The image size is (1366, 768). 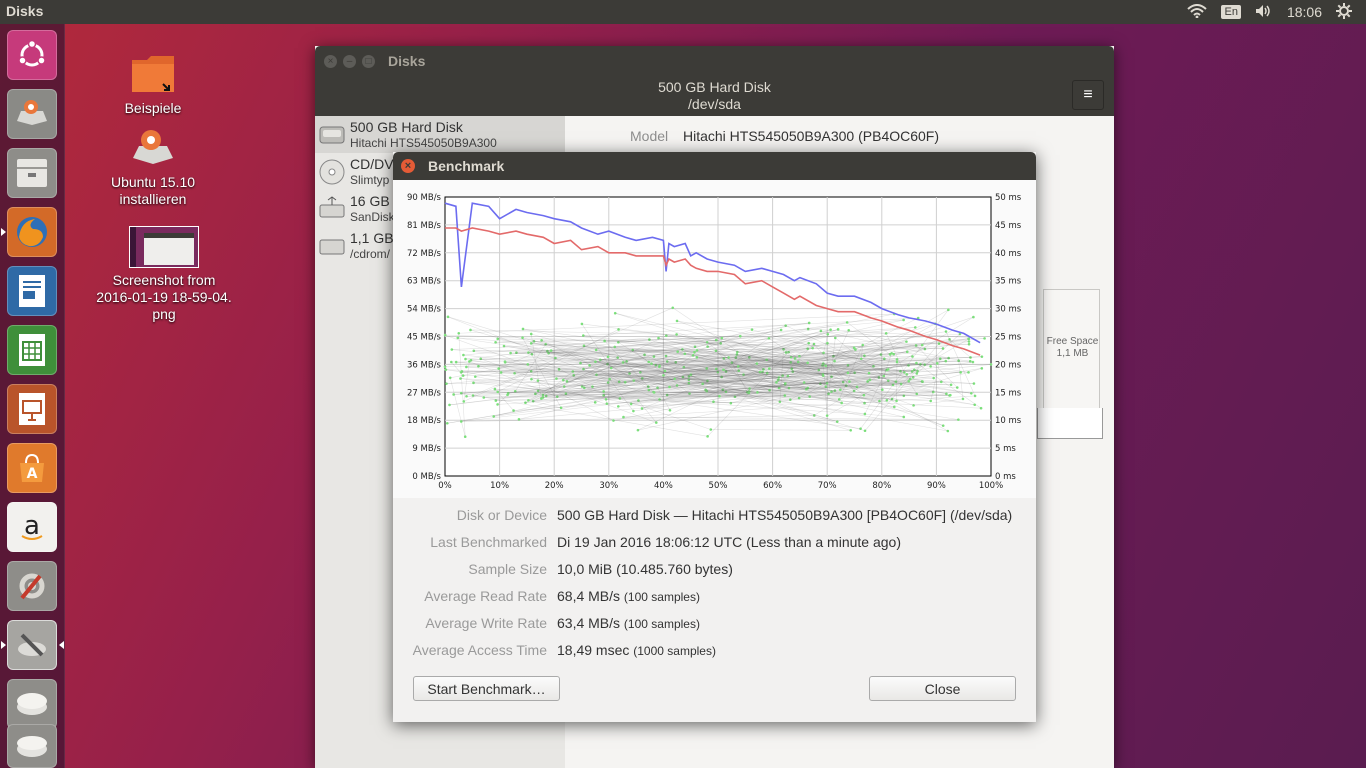 What do you see at coordinates (1008, 338) in the screenshot?
I see `y-right-tick-label: 25 ms` at bounding box center [1008, 338].